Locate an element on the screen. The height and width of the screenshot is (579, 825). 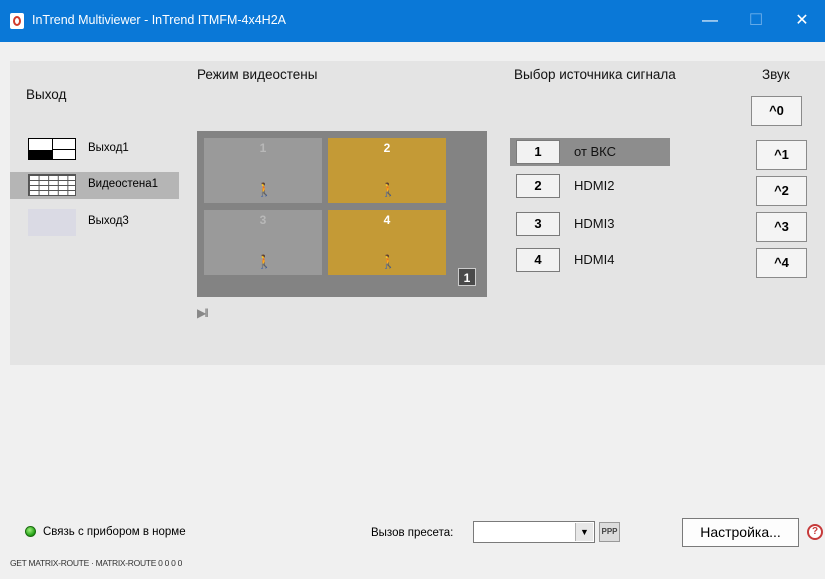
source-button-1: 1 is located at coordinates (538, 152).